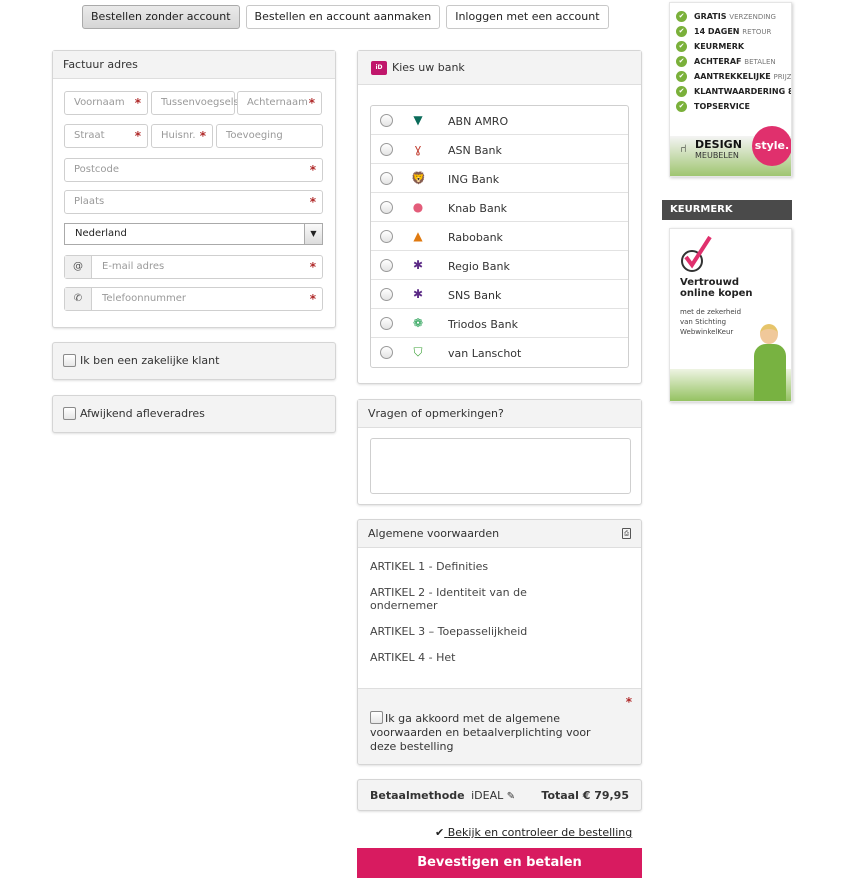  I want to click on bank-panel-header: iD Kies uw bank, so click(499, 68).